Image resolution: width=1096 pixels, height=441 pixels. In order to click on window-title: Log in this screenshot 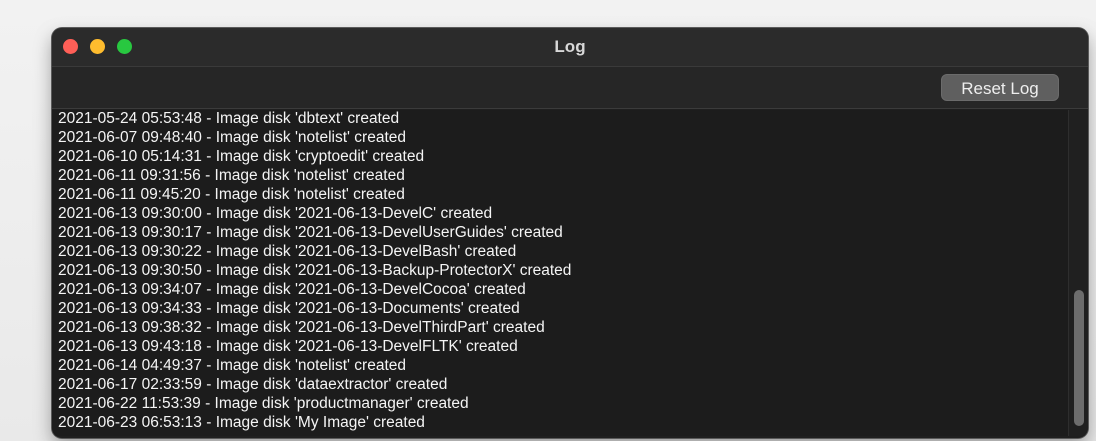, I will do `click(570, 46)`.